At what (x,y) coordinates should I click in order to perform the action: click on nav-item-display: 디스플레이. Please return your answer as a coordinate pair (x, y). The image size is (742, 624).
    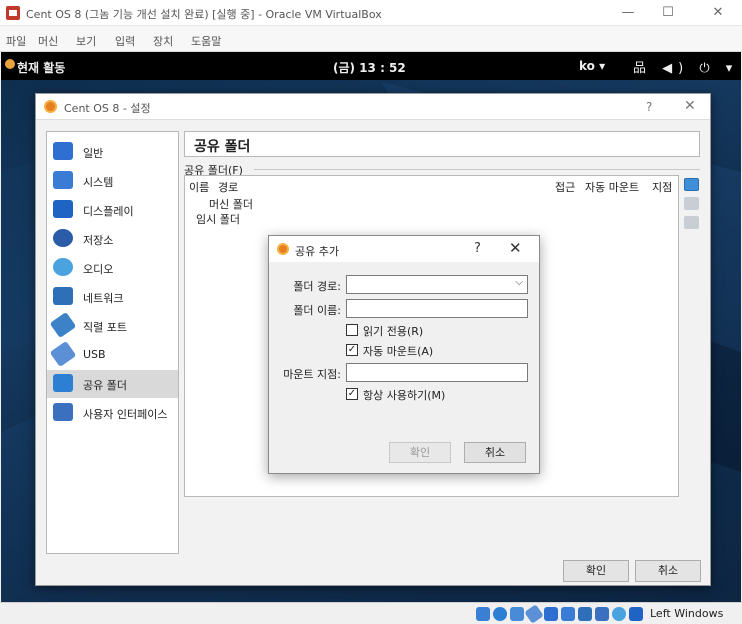
    Looking at the image, I should click on (112, 210).